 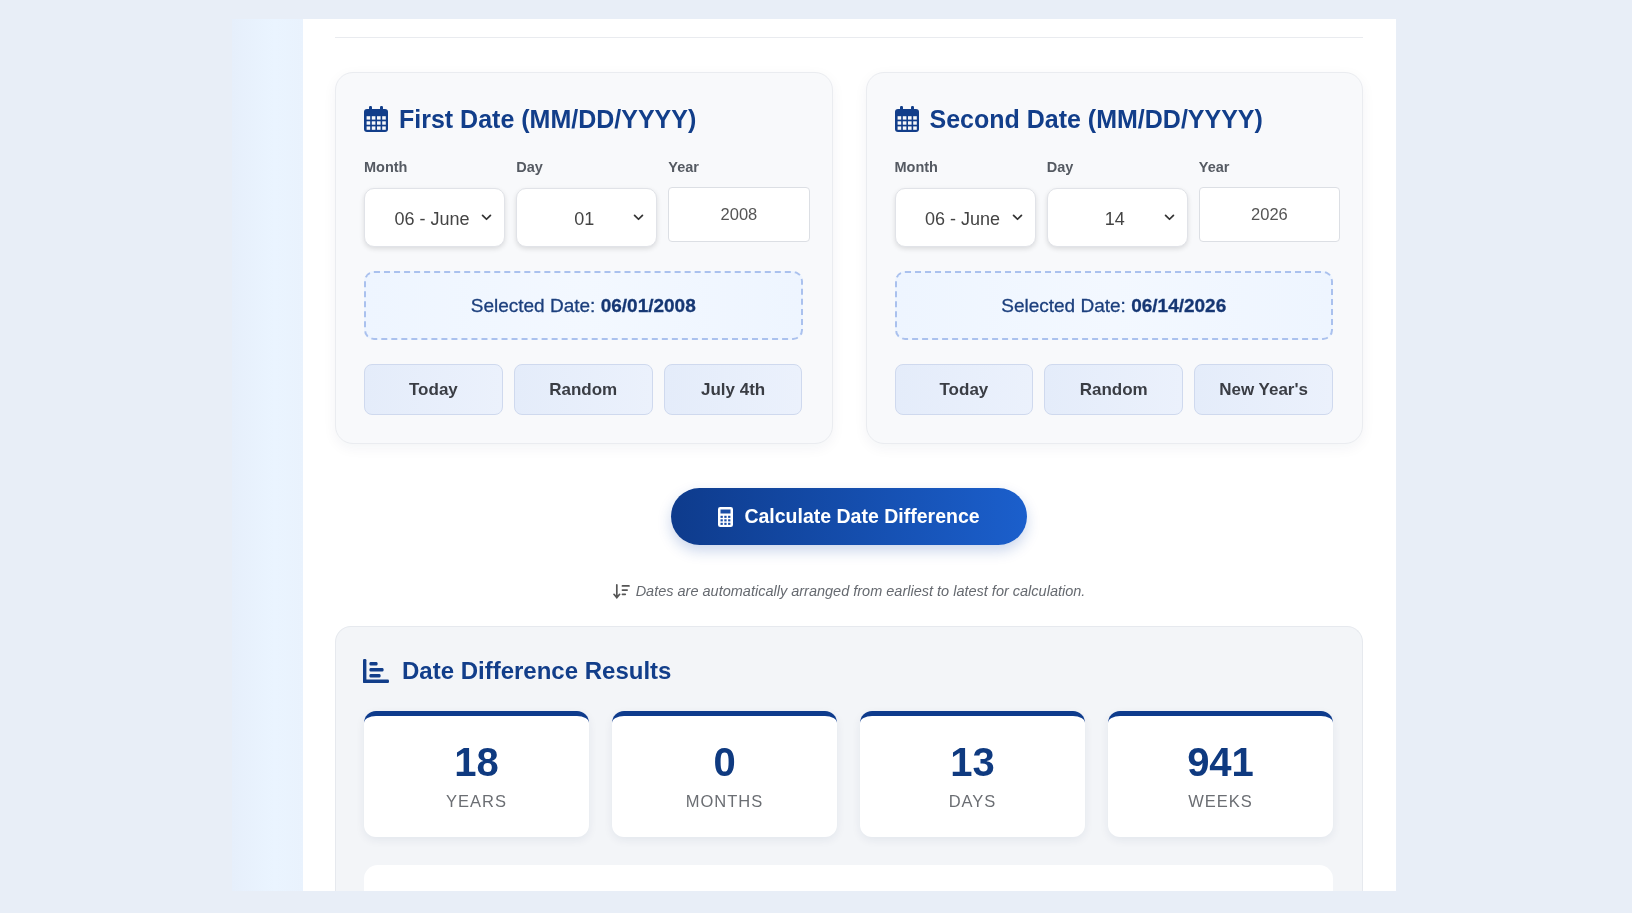 What do you see at coordinates (733, 389) in the screenshot?
I see `preset-button: July 4th` at bounding box center [733, 389].